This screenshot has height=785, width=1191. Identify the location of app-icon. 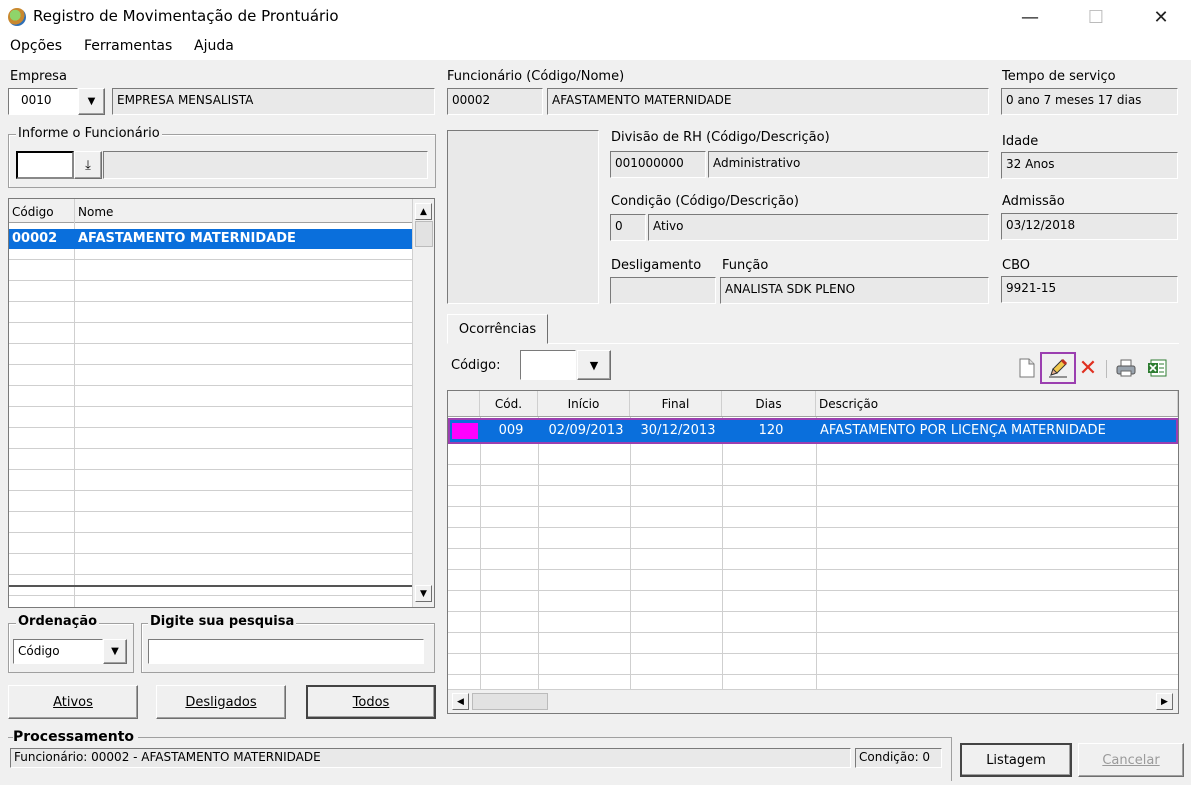
(17, 17).